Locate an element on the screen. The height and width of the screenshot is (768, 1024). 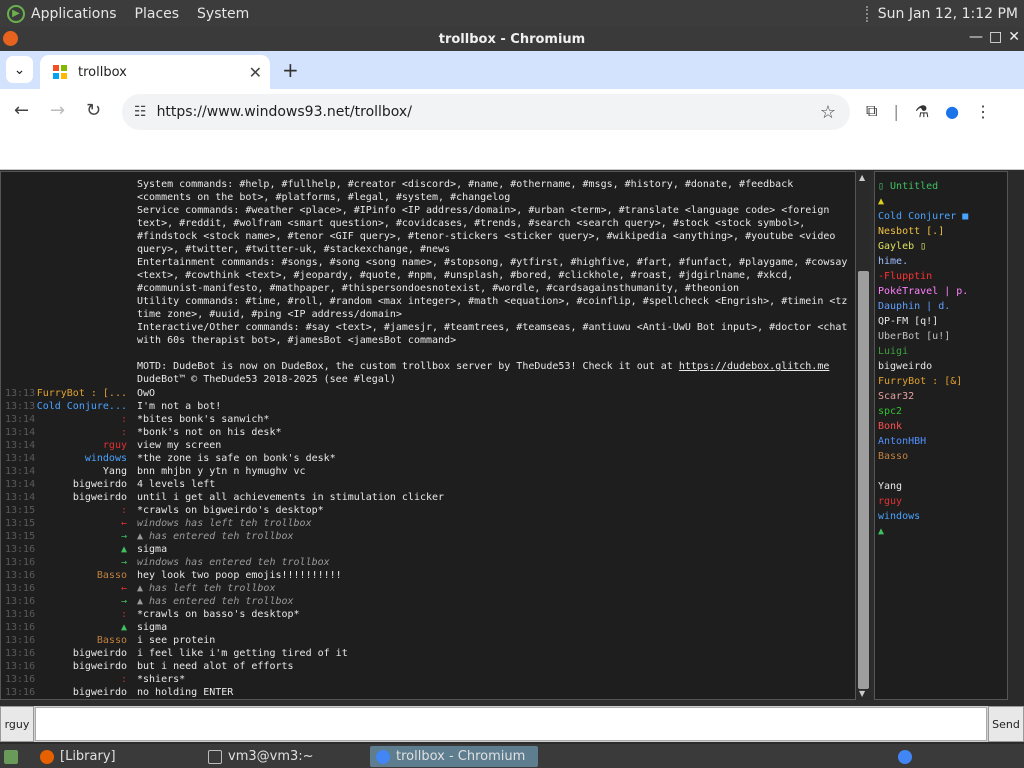
bookmark-star-icon: ☆ is located at coordinates (828, 112).